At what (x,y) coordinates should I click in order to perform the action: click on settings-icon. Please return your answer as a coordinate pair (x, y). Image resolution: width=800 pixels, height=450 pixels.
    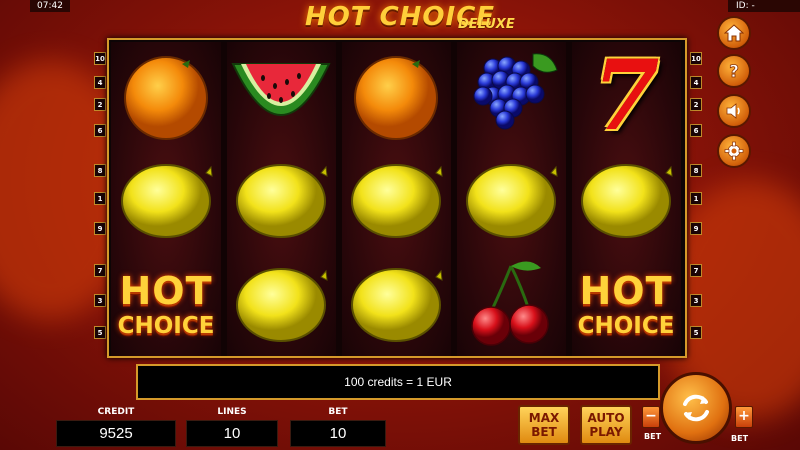
    Looking at the image, I should click on (734, 151).